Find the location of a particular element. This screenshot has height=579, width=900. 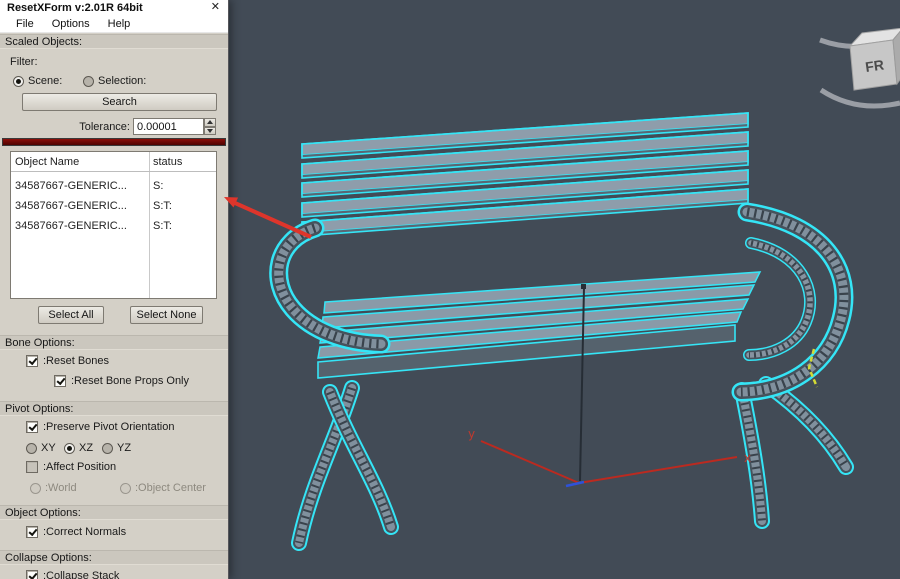

radio-world: :World is located at coordinates (53, 488).